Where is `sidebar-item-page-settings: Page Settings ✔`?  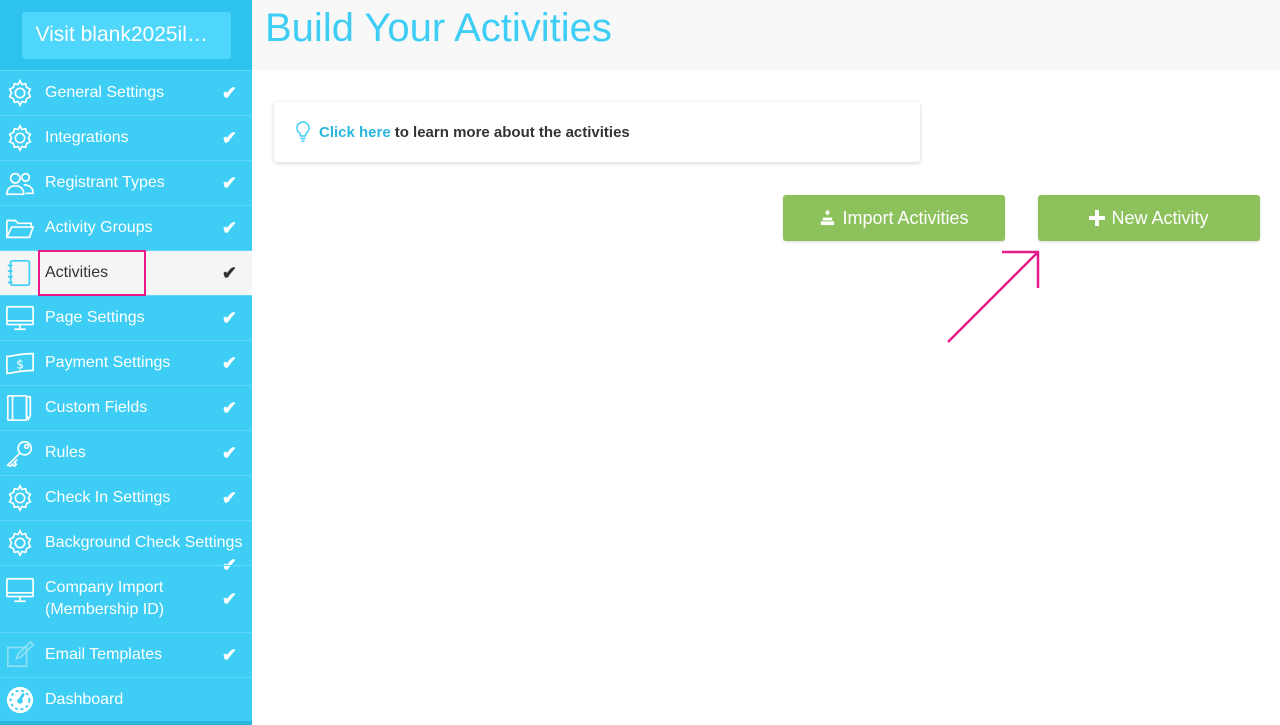 sidebar-item-page-settings: Page Settings ✔ is located at coordinates (126, 317).